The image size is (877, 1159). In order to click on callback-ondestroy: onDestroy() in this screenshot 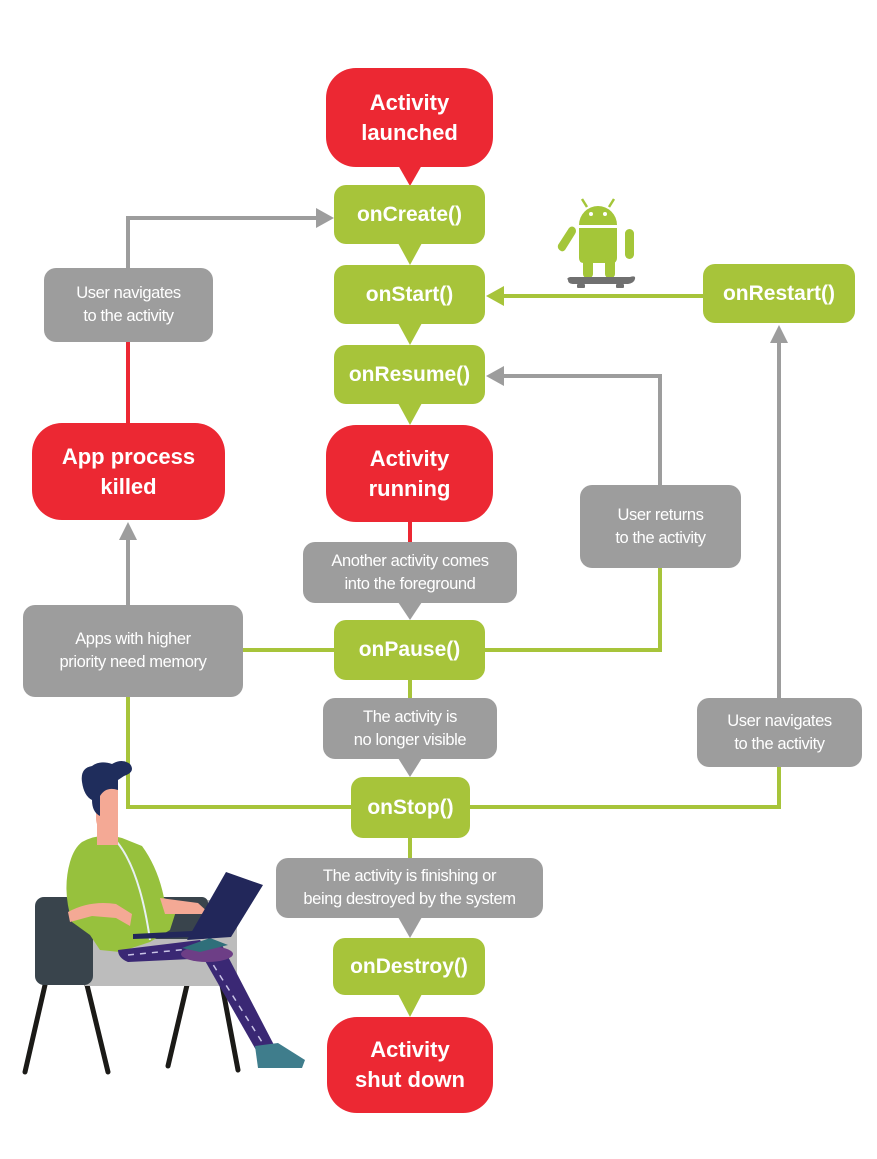, I will do `click(409, 966)`.